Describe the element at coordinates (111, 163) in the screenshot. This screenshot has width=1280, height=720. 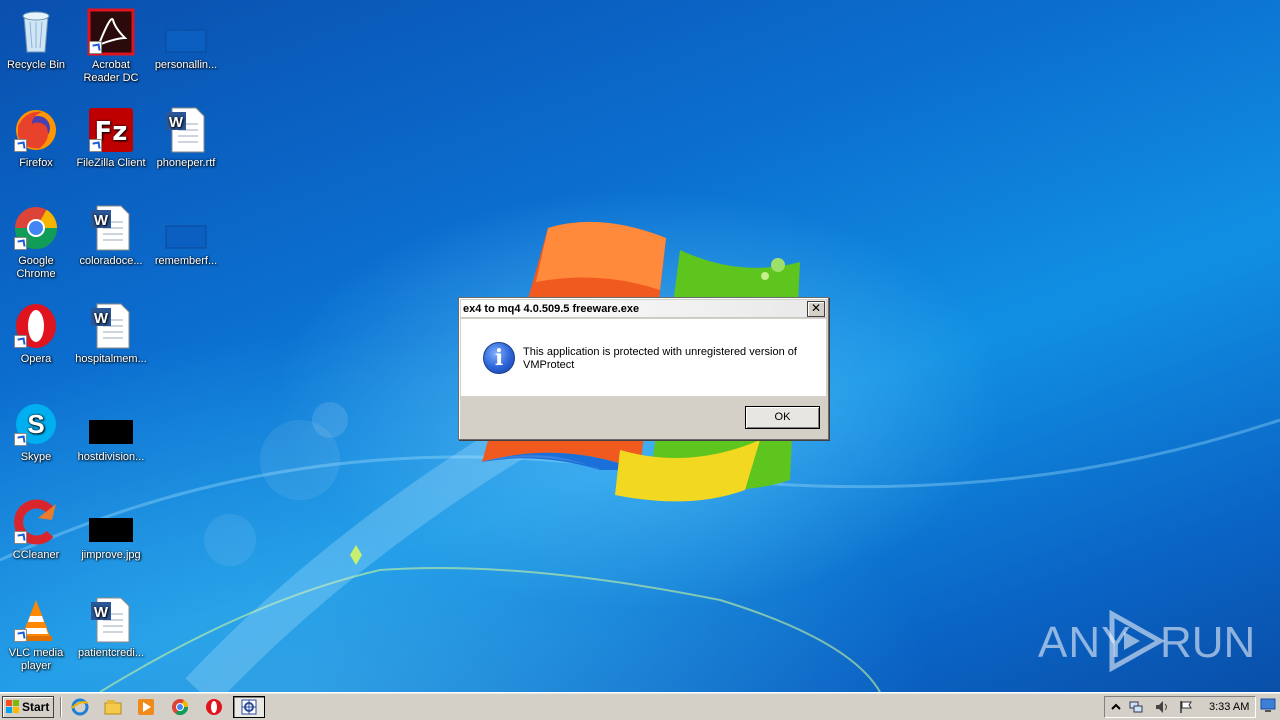
I see `desktop-icon-label: FileZilla Client` at that location.